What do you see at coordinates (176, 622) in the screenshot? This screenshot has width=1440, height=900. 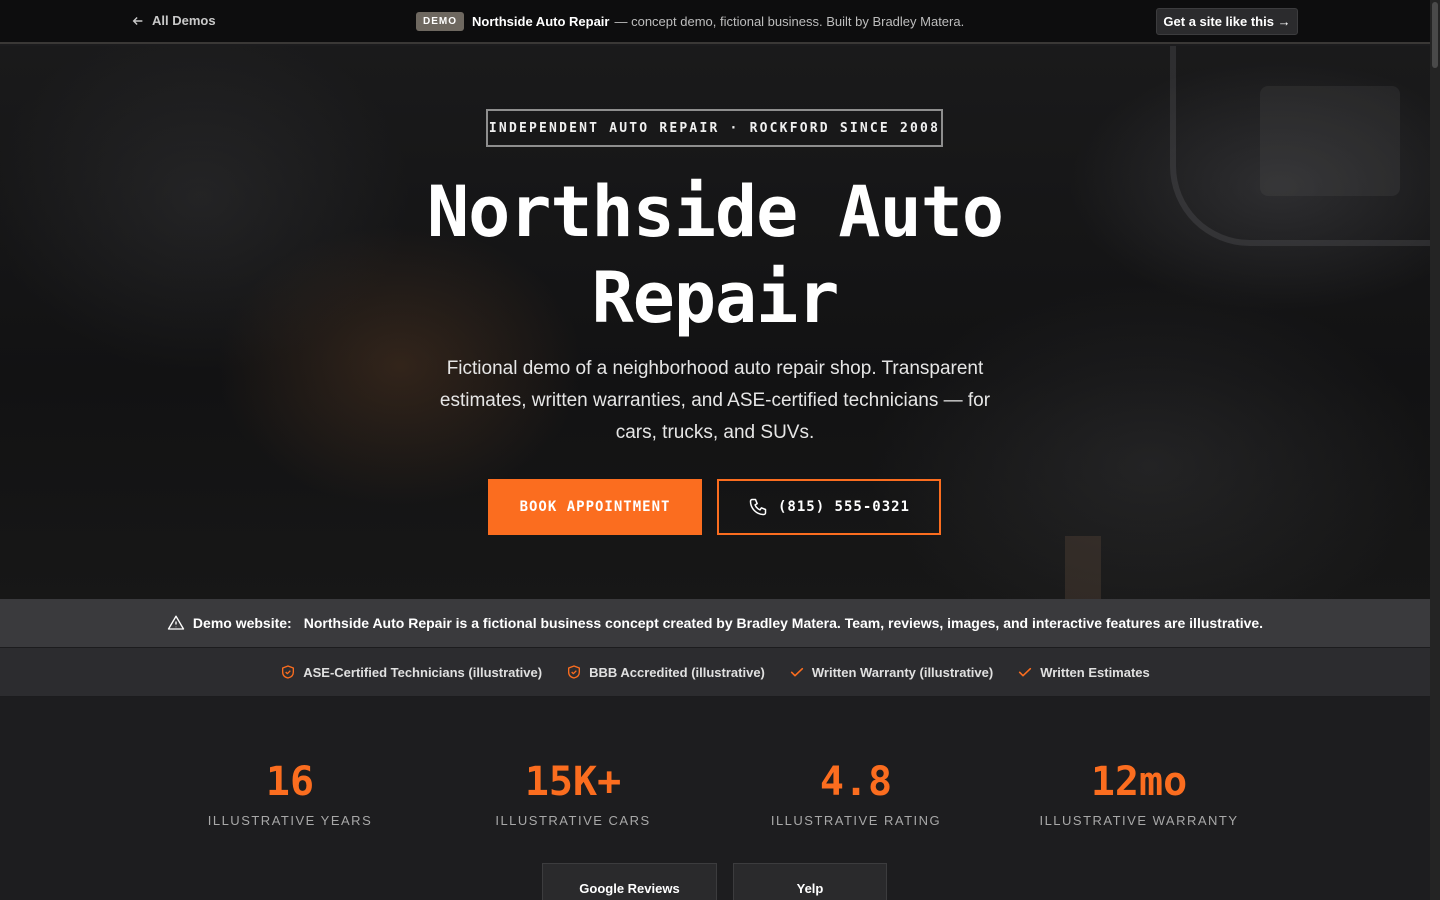 I see `warning-icon` at bounding box center [176, 622].